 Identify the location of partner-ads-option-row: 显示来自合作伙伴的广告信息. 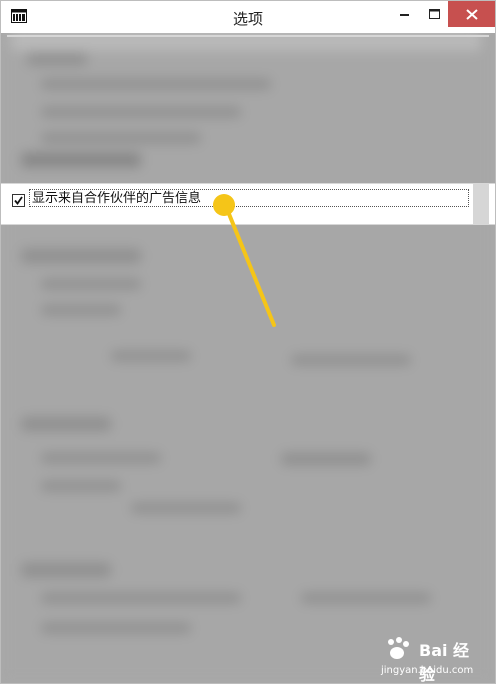
(248, 204).